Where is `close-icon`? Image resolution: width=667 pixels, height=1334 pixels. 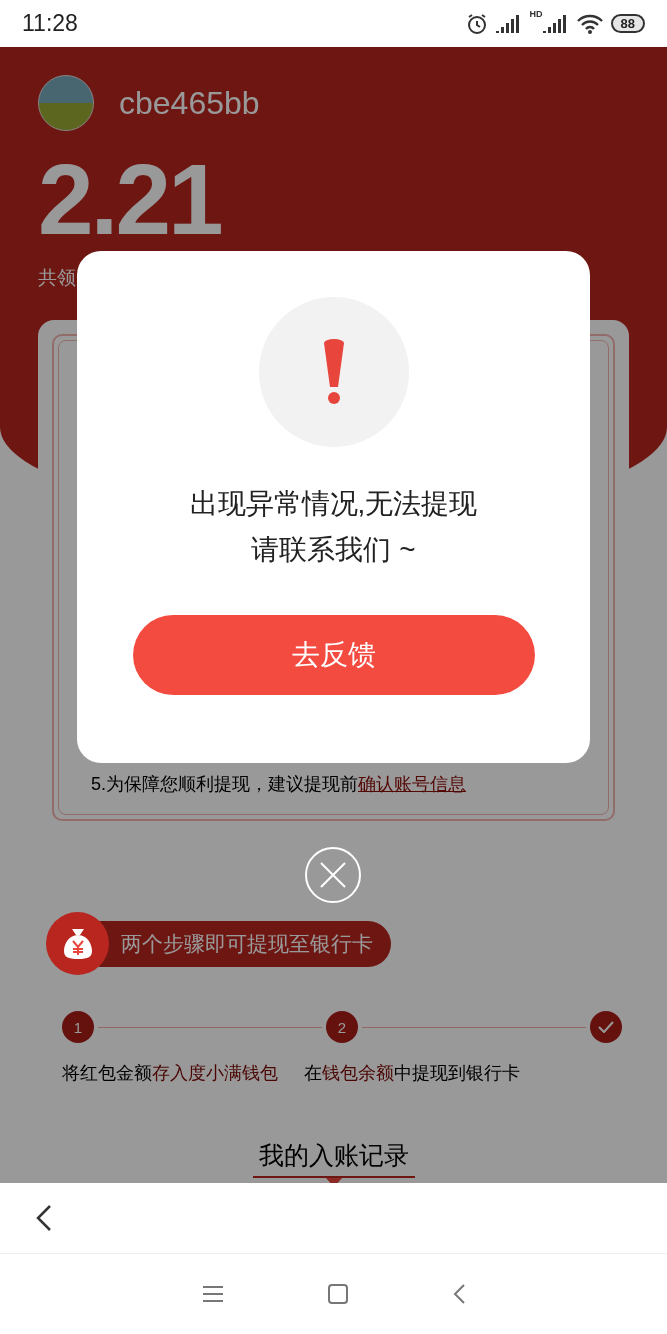
close-icon is located at coordinates (333, 875).